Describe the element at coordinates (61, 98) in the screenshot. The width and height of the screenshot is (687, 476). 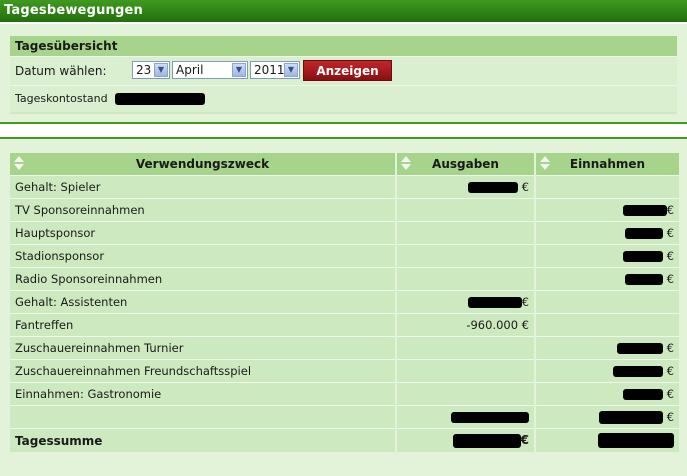
I see `balance-label: Tageskontostand` at that location.